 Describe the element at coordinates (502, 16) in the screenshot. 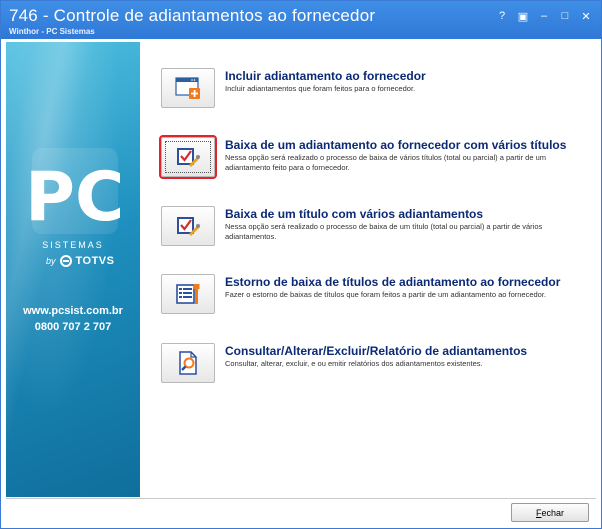

I see `help-icon: ?` at that location.